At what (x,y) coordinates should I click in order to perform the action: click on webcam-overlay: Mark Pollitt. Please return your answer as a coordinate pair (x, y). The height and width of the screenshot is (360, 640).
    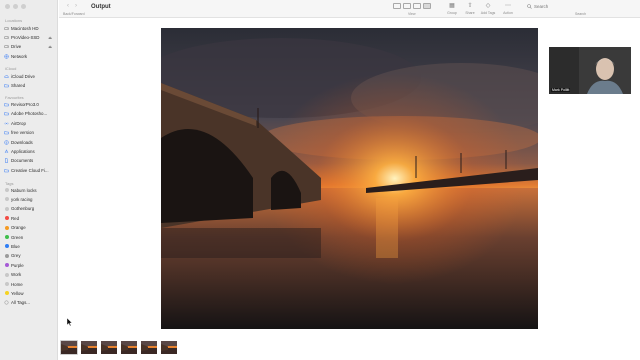
    Looking at the image, I should click on (590, 70).